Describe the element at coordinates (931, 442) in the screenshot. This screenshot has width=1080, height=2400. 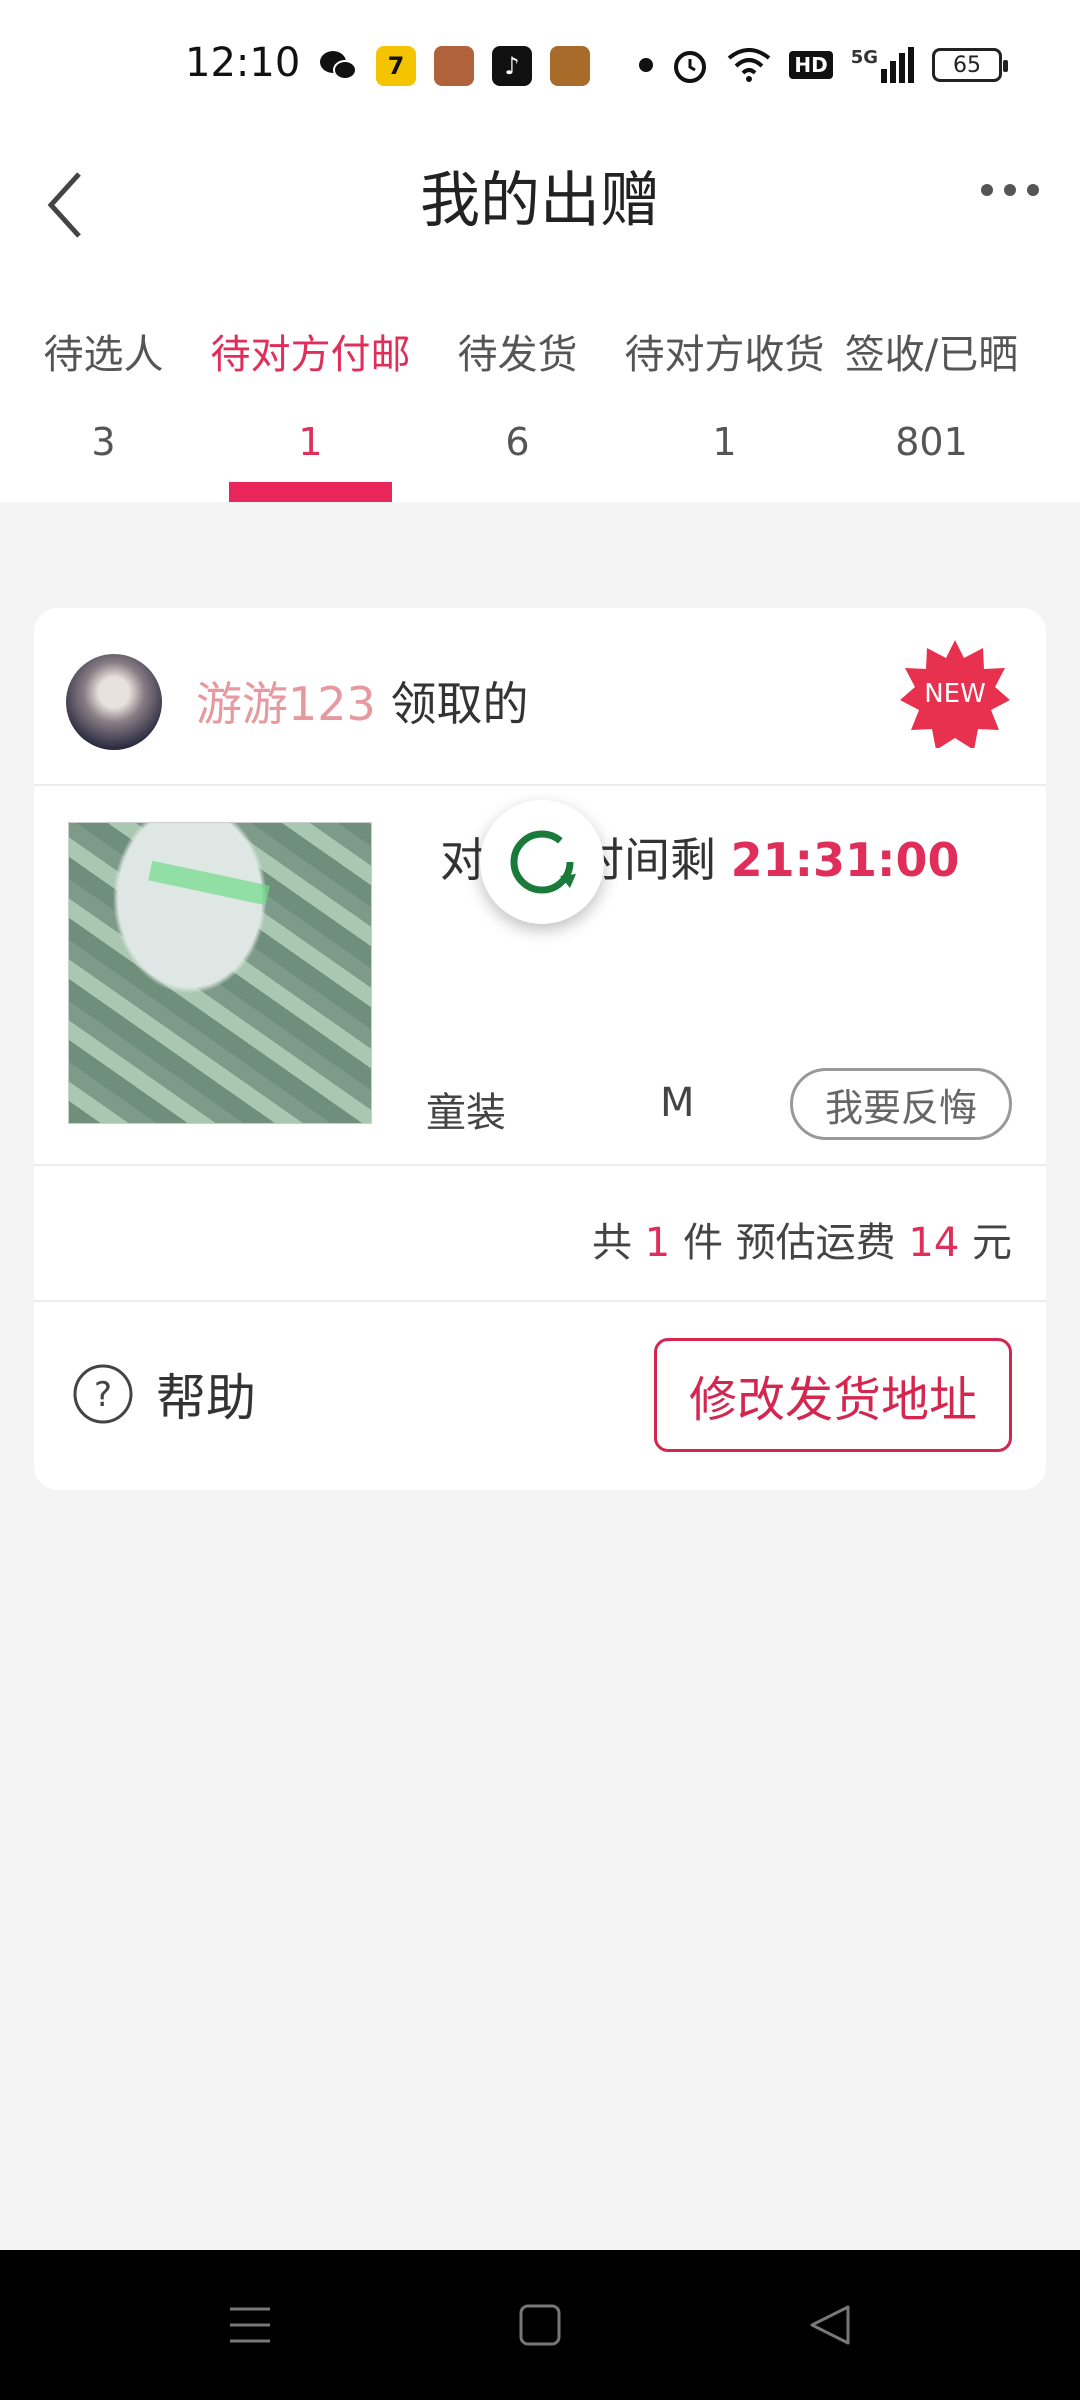
I see `tab-count: 801` at that location.